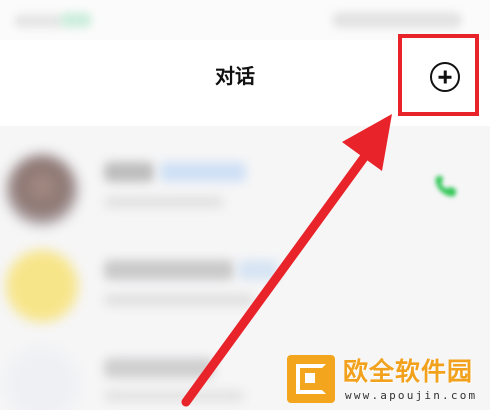 The width and height of the screenshot is (490, 410). Describe the element at coordinates (446, 186) in the screenshot. I see `phone-icon` at that location.